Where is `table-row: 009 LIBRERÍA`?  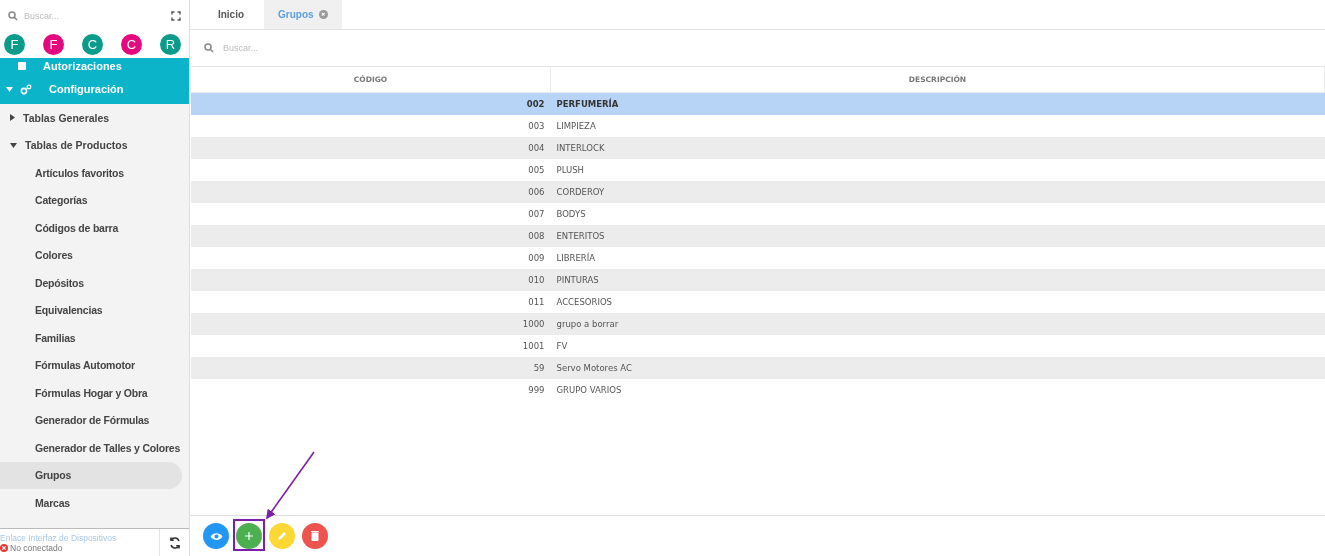
table-row: 009 LIBRERÍA is located at coordinates (757, 258).